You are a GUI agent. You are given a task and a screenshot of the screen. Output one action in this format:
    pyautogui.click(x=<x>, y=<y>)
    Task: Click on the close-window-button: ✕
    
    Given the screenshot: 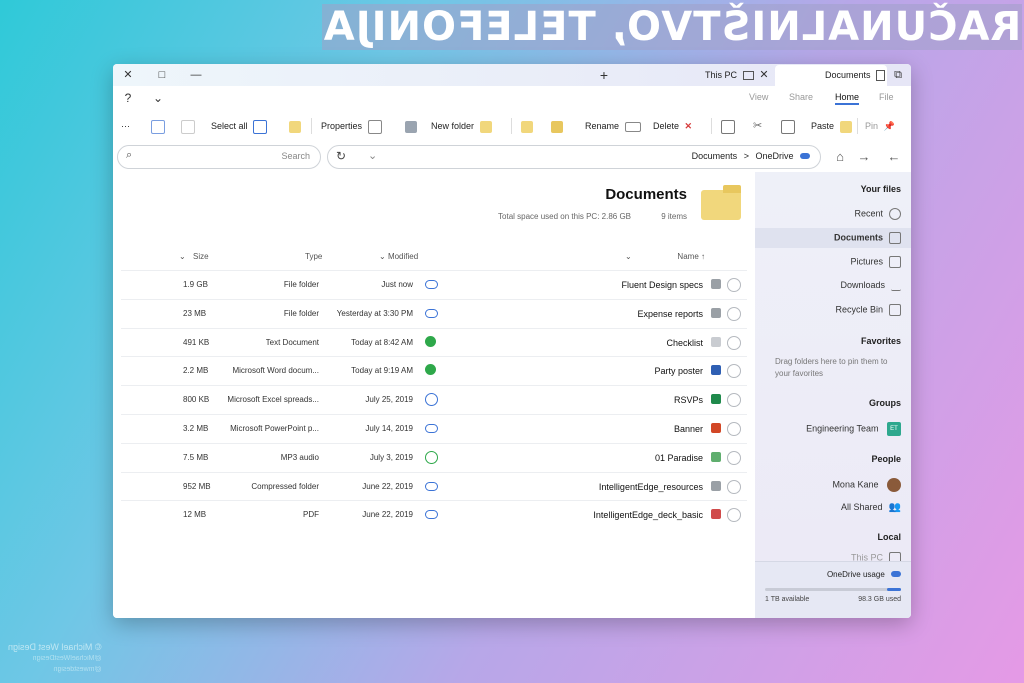 What is the action you would take?
    pyautogui.click(x=128, y=75)
    